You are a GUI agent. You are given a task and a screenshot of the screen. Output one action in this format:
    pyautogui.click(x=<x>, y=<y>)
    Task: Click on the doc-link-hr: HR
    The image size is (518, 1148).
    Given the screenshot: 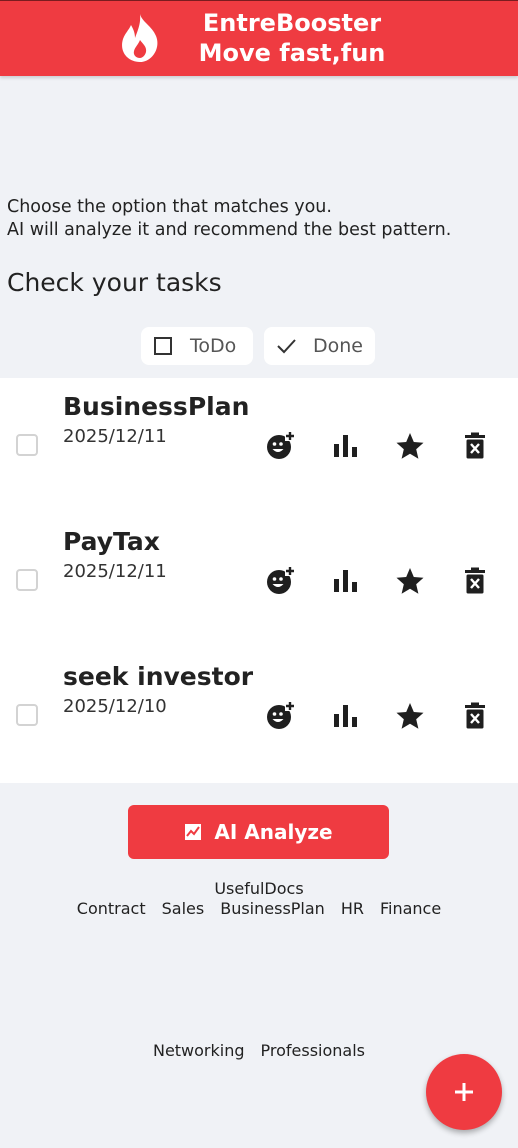 What is the action you would take?
    pyautogui.click(x=352, y=908)
    